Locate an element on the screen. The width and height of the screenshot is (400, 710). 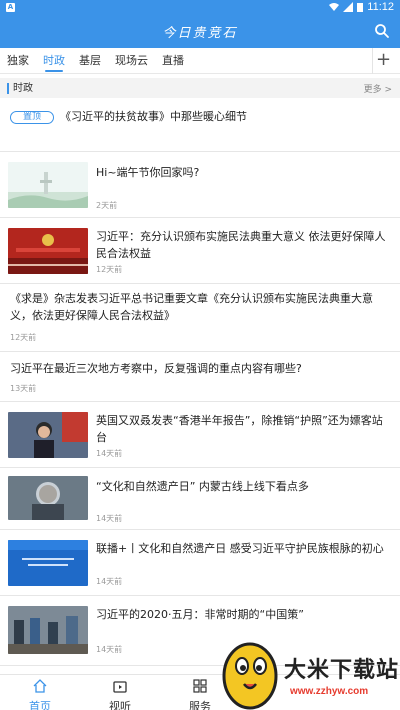
list-item: “文化和自然遗产日” 内蒙古线上线下看点多 14天前 is located at coordinates (200, 499).